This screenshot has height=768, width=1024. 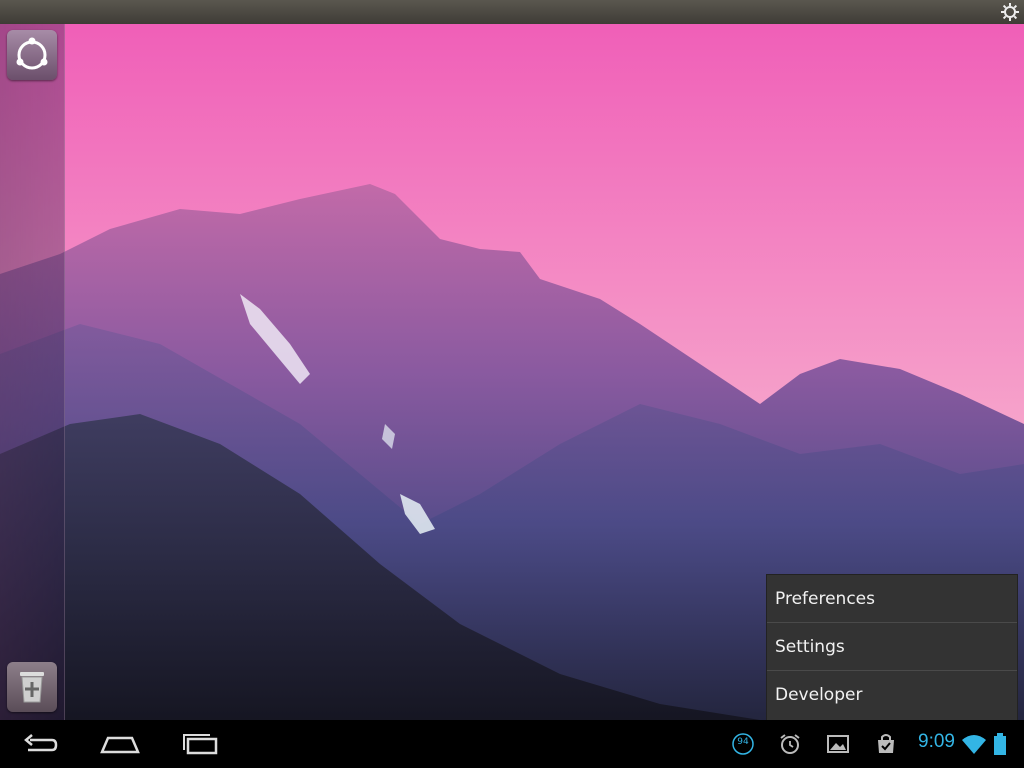 I want to click on launcher-panel, so click(x=32, y=372).